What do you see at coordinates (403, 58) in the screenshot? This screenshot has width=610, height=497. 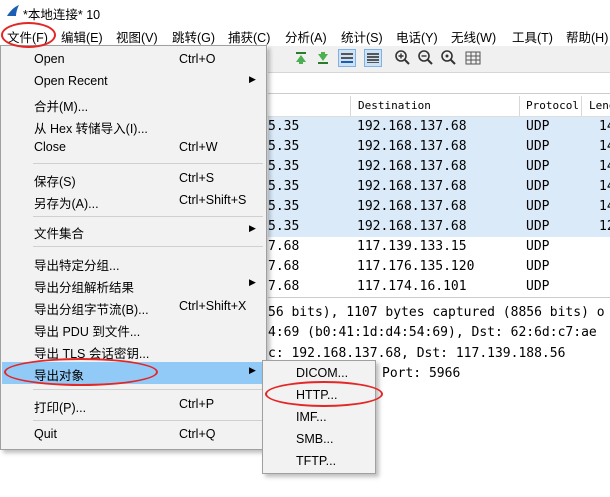 I see `zoom-in-icon` at bounding box center [403, 58].